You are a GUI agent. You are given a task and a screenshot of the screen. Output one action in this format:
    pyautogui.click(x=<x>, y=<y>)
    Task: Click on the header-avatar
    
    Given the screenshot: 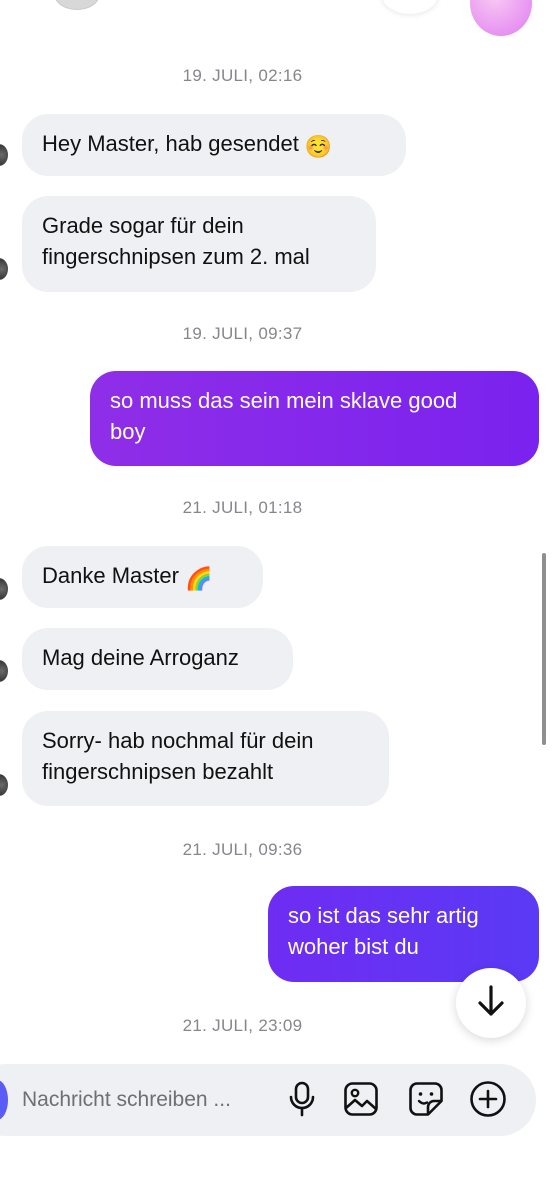 What is the action you would take?
    pyautogui.click(x=77, y=5)
    